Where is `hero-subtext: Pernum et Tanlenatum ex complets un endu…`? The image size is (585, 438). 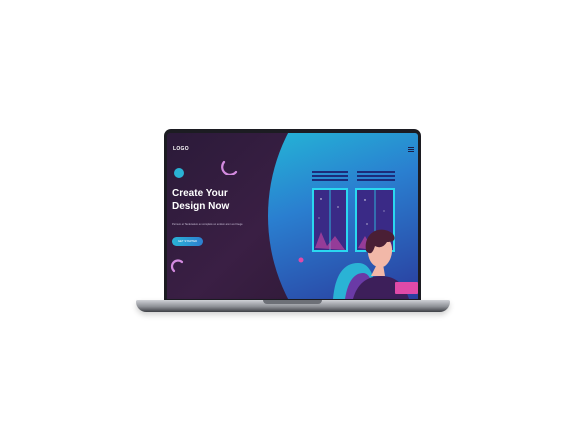
hero-subtext: Pernum et Tanlenatum ex complets un endu… is located at coordinates (207, 224).